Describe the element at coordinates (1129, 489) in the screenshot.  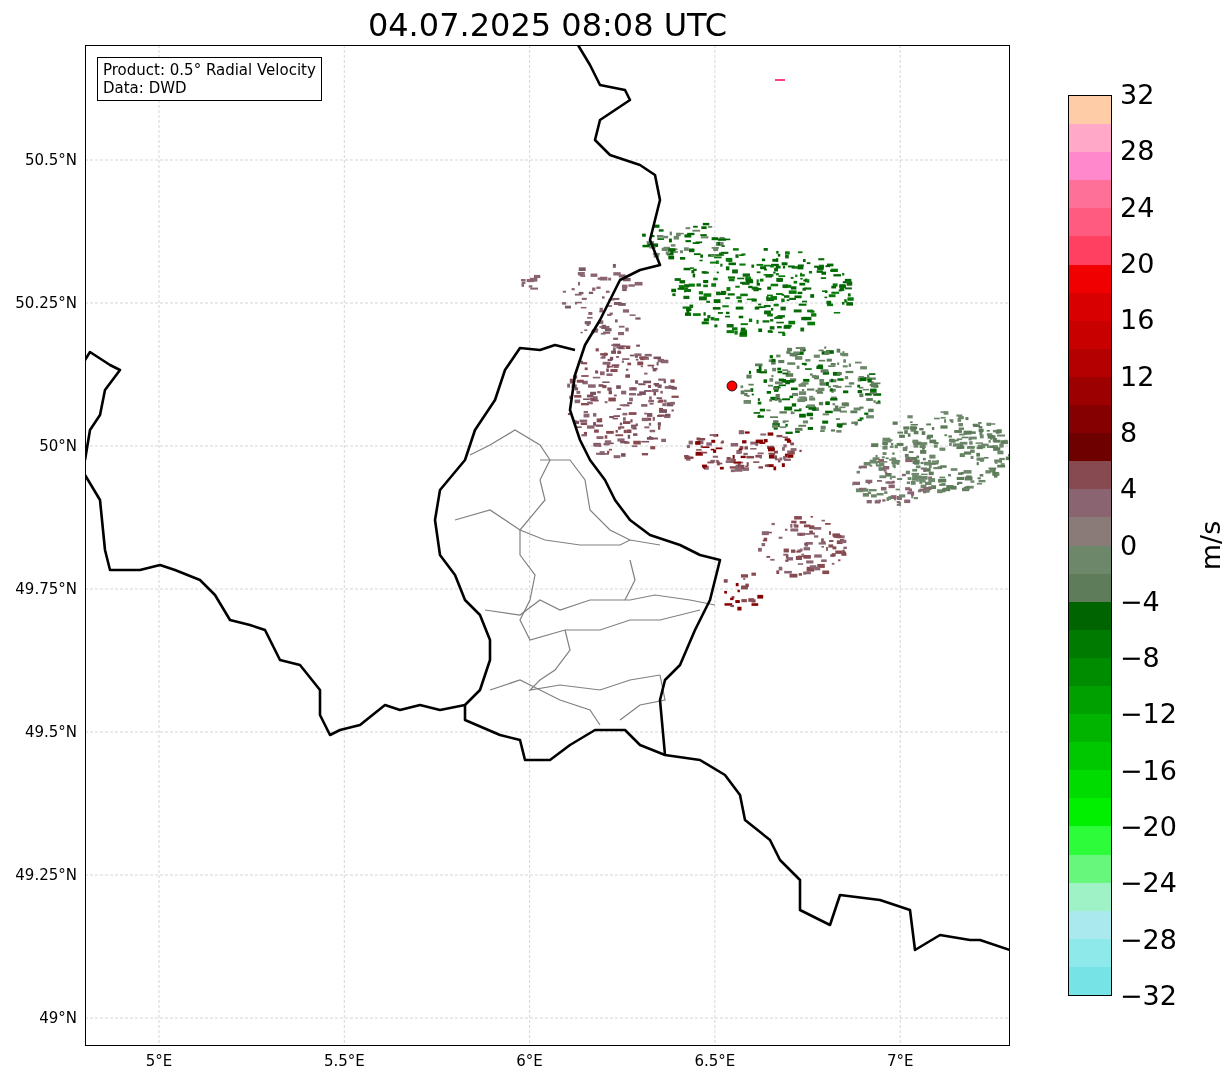
I see `colorbar-tick-label: 4` at that location.